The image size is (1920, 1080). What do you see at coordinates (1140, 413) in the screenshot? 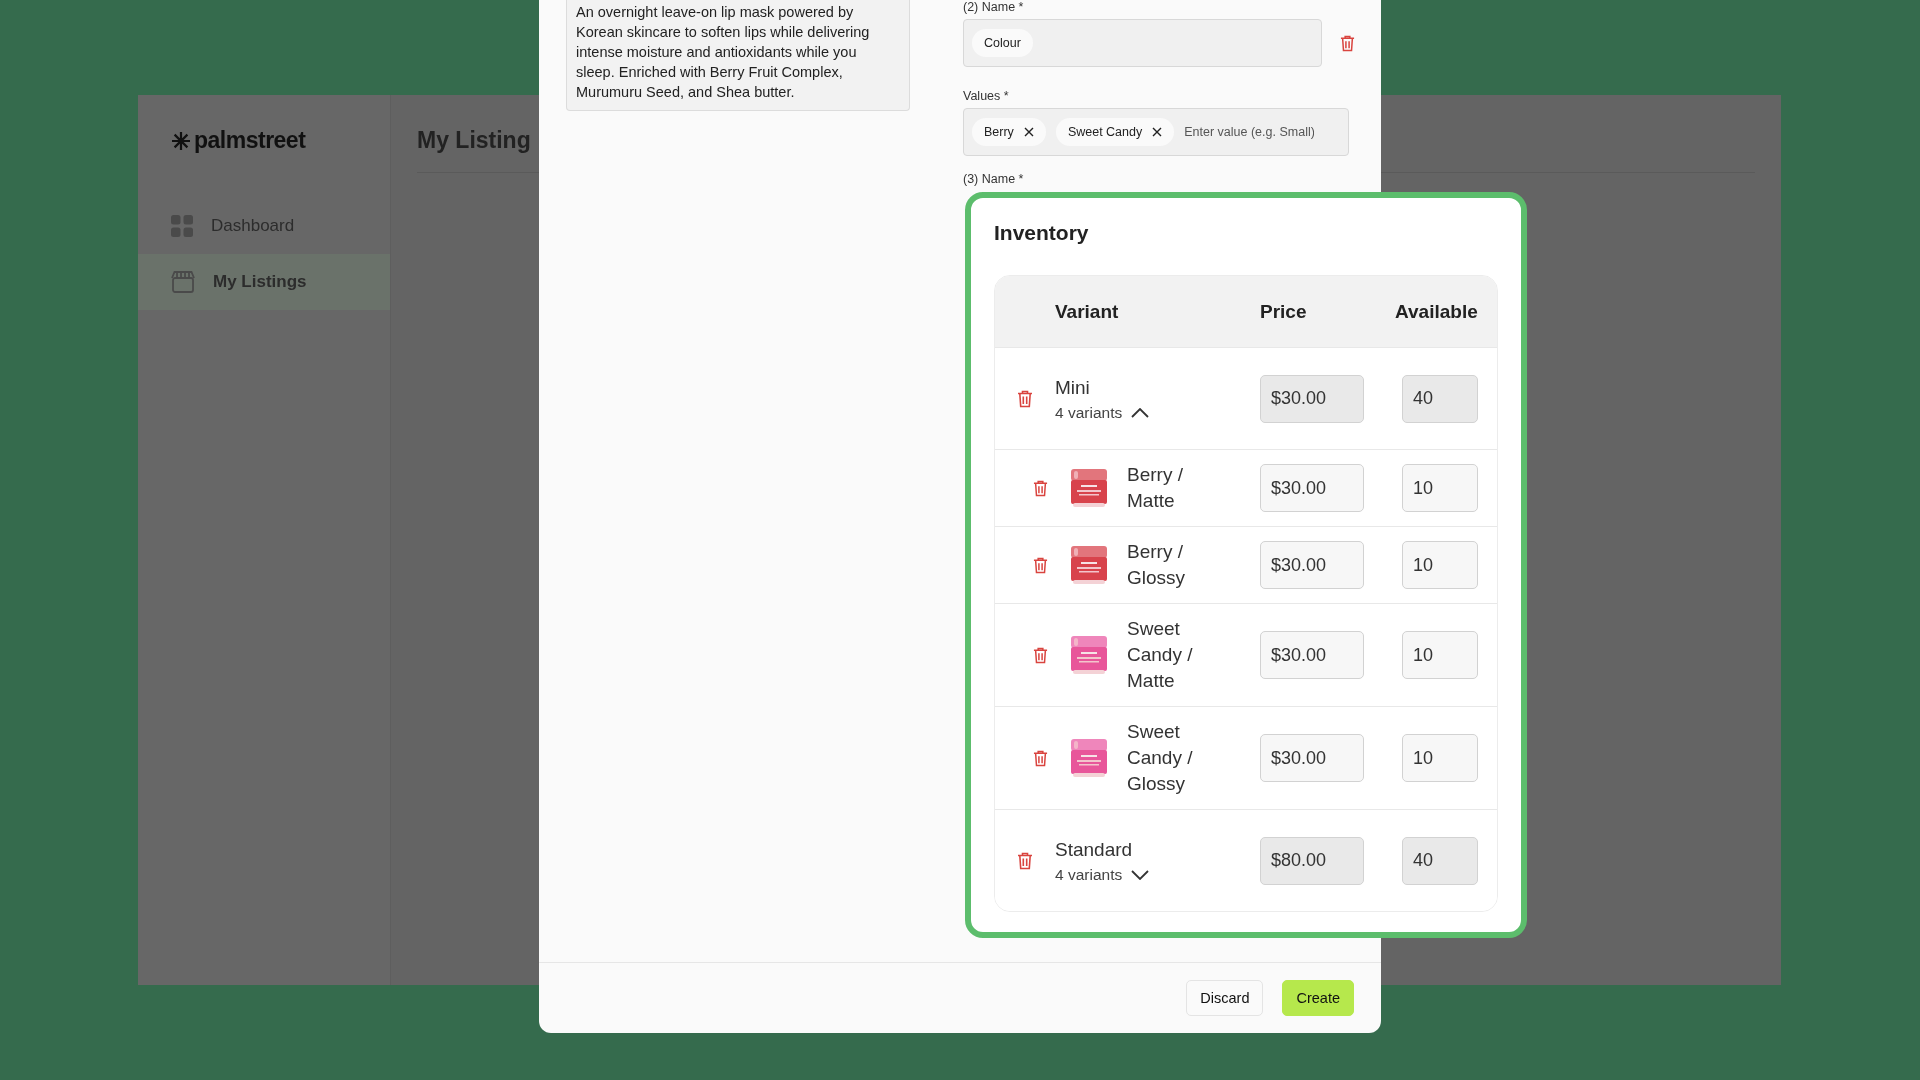
I see `chevron-up-icon` at bounding box center [1140, 413].